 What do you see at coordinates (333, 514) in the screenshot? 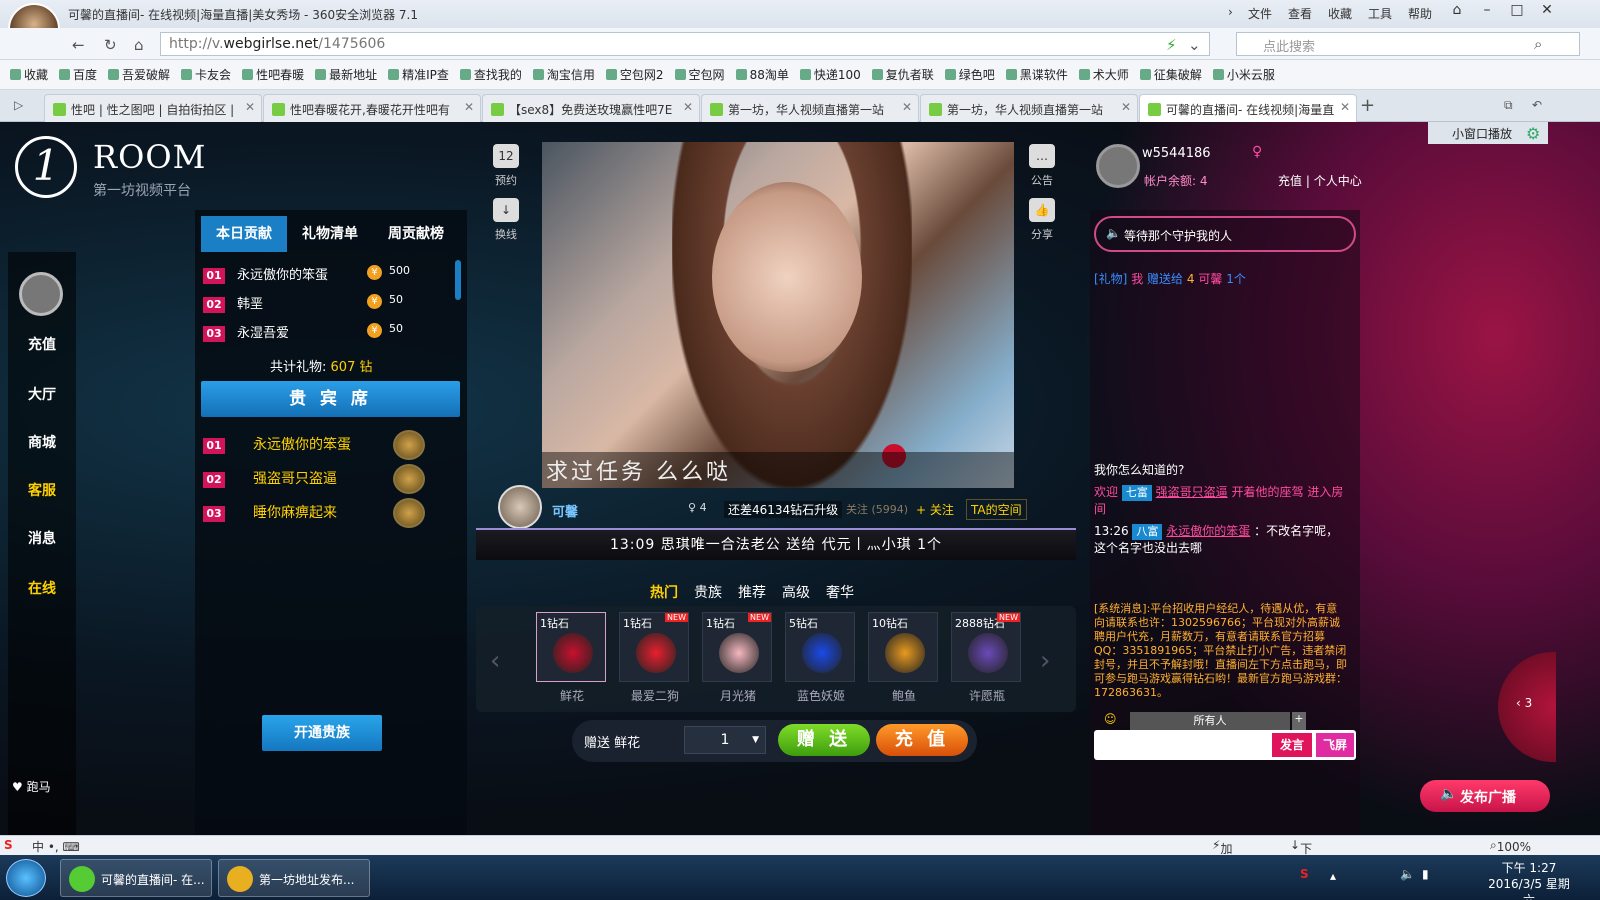
I see `vip-row: 03 睡你麻痹起来` at bounding box center [333, 514].